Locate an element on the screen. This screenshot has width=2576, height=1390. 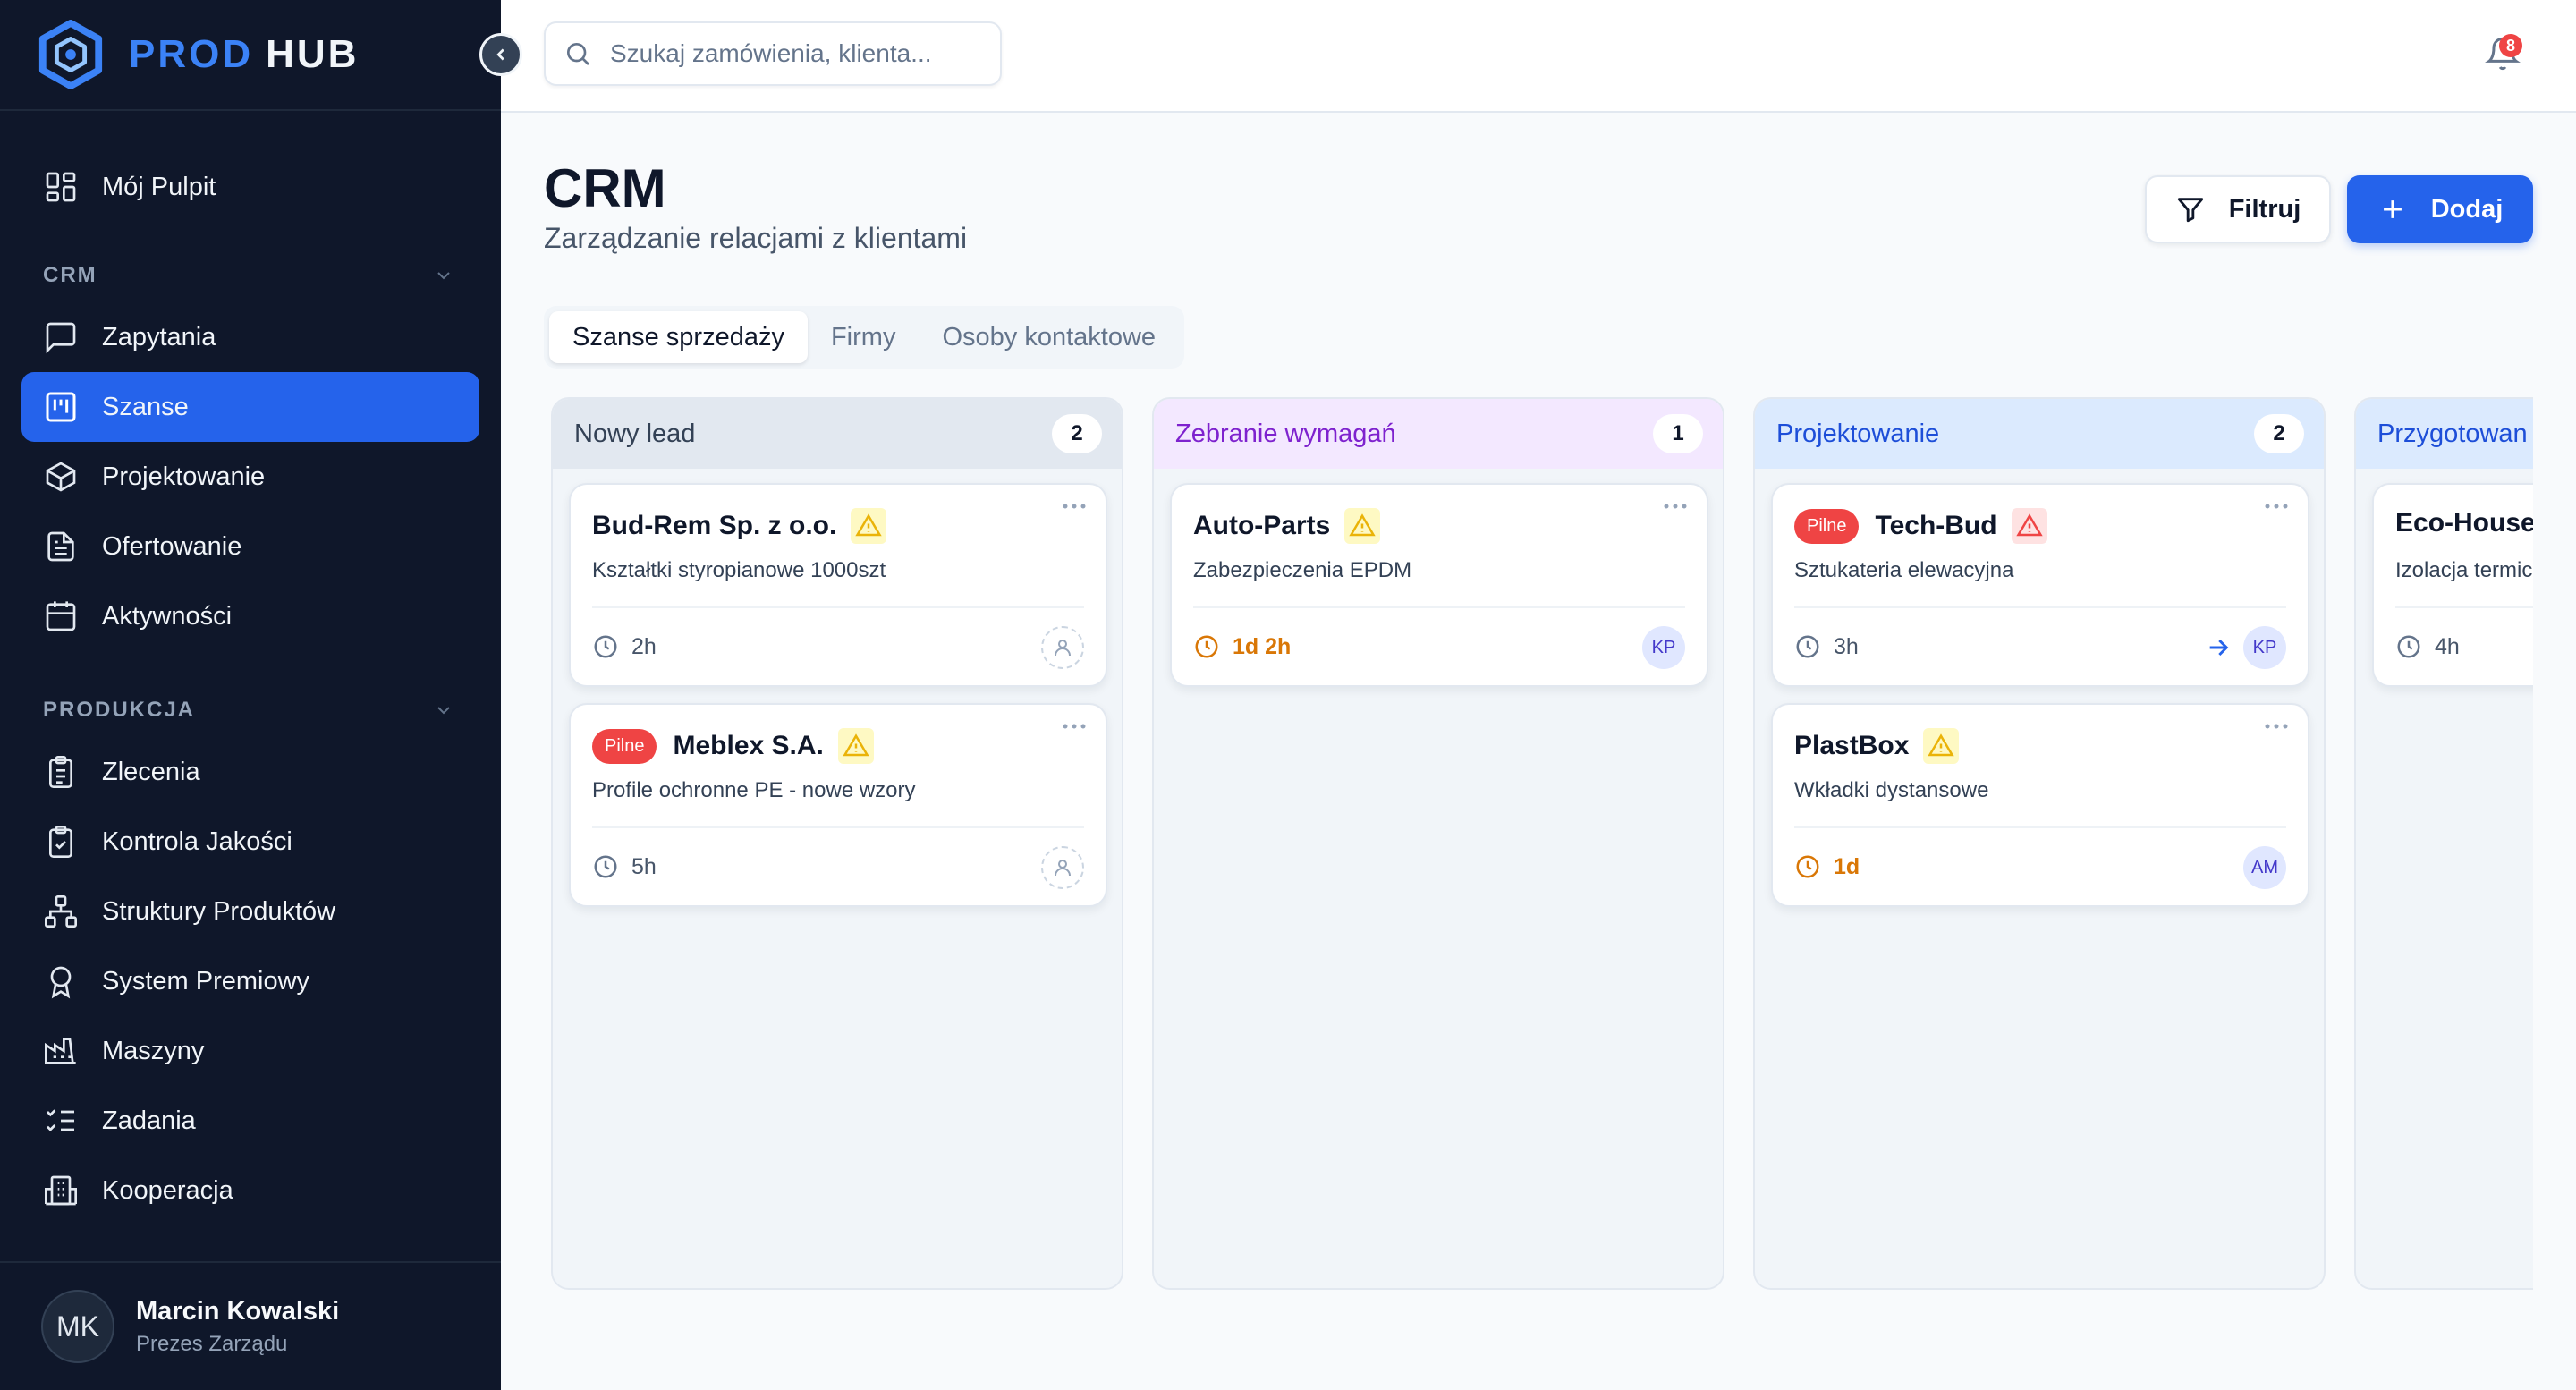
clipboard-check-icon is located at coordinates (60, 842).